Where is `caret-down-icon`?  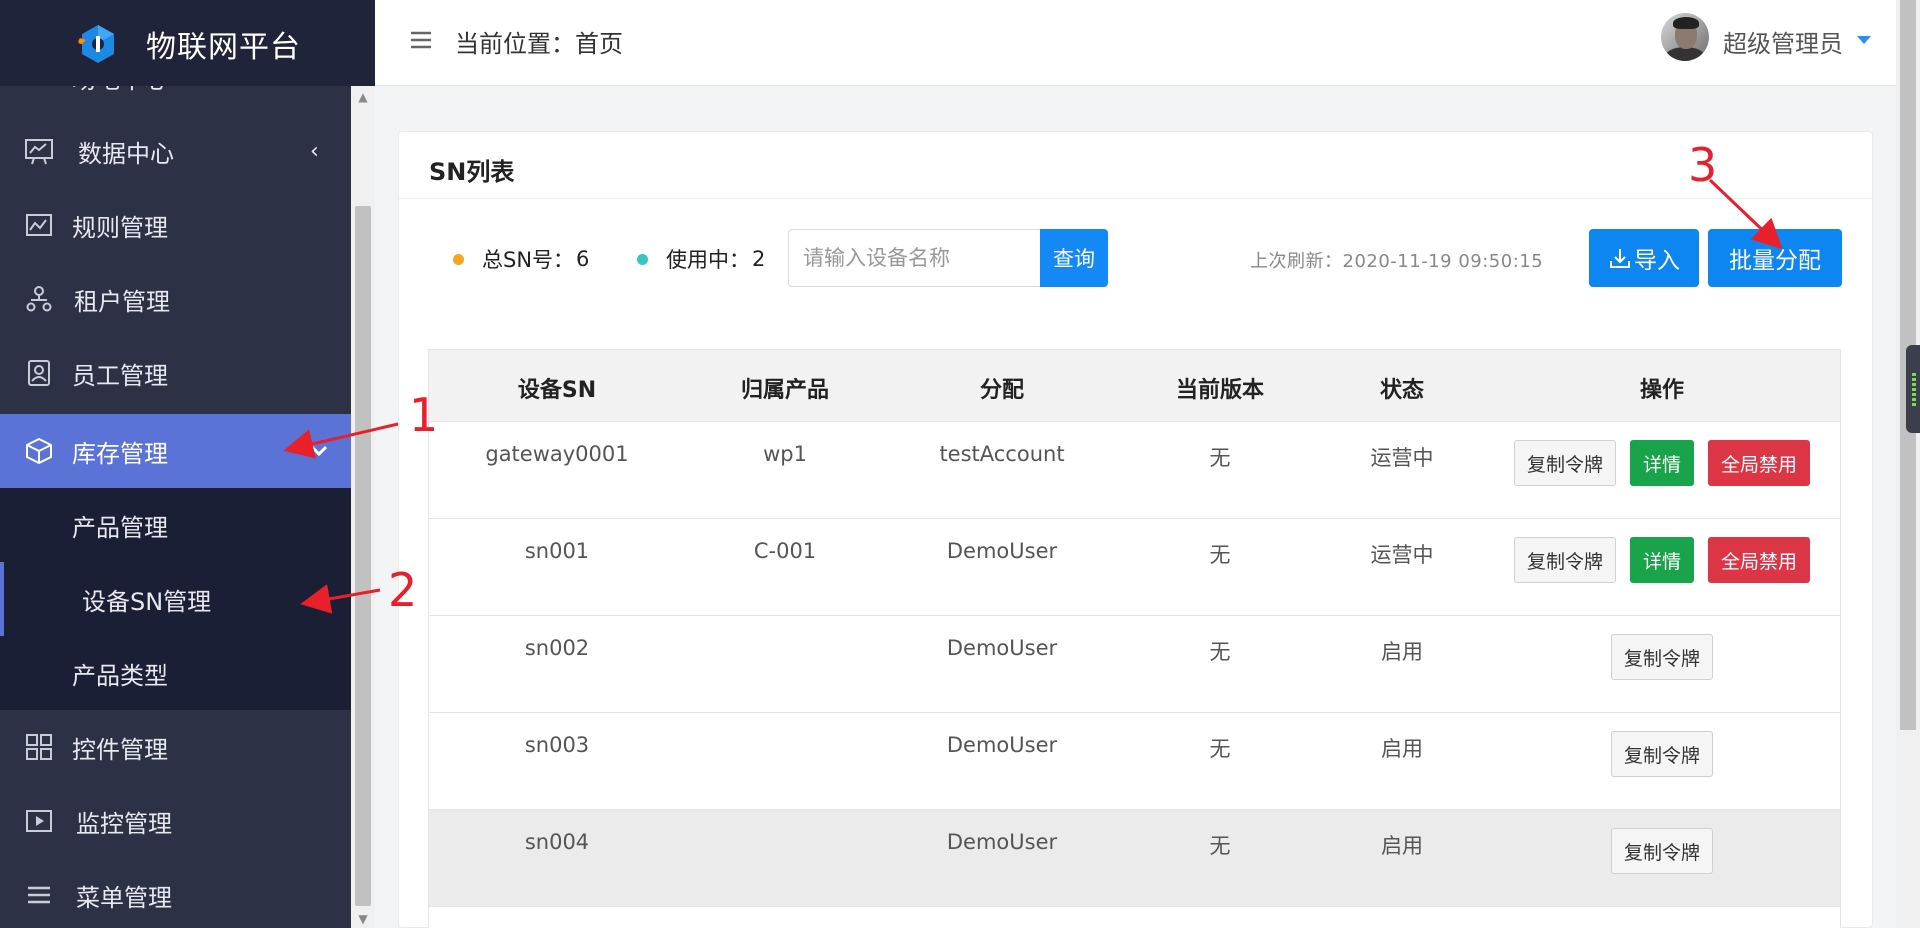
caret-down-icon is located at coordinates (1864, 40).